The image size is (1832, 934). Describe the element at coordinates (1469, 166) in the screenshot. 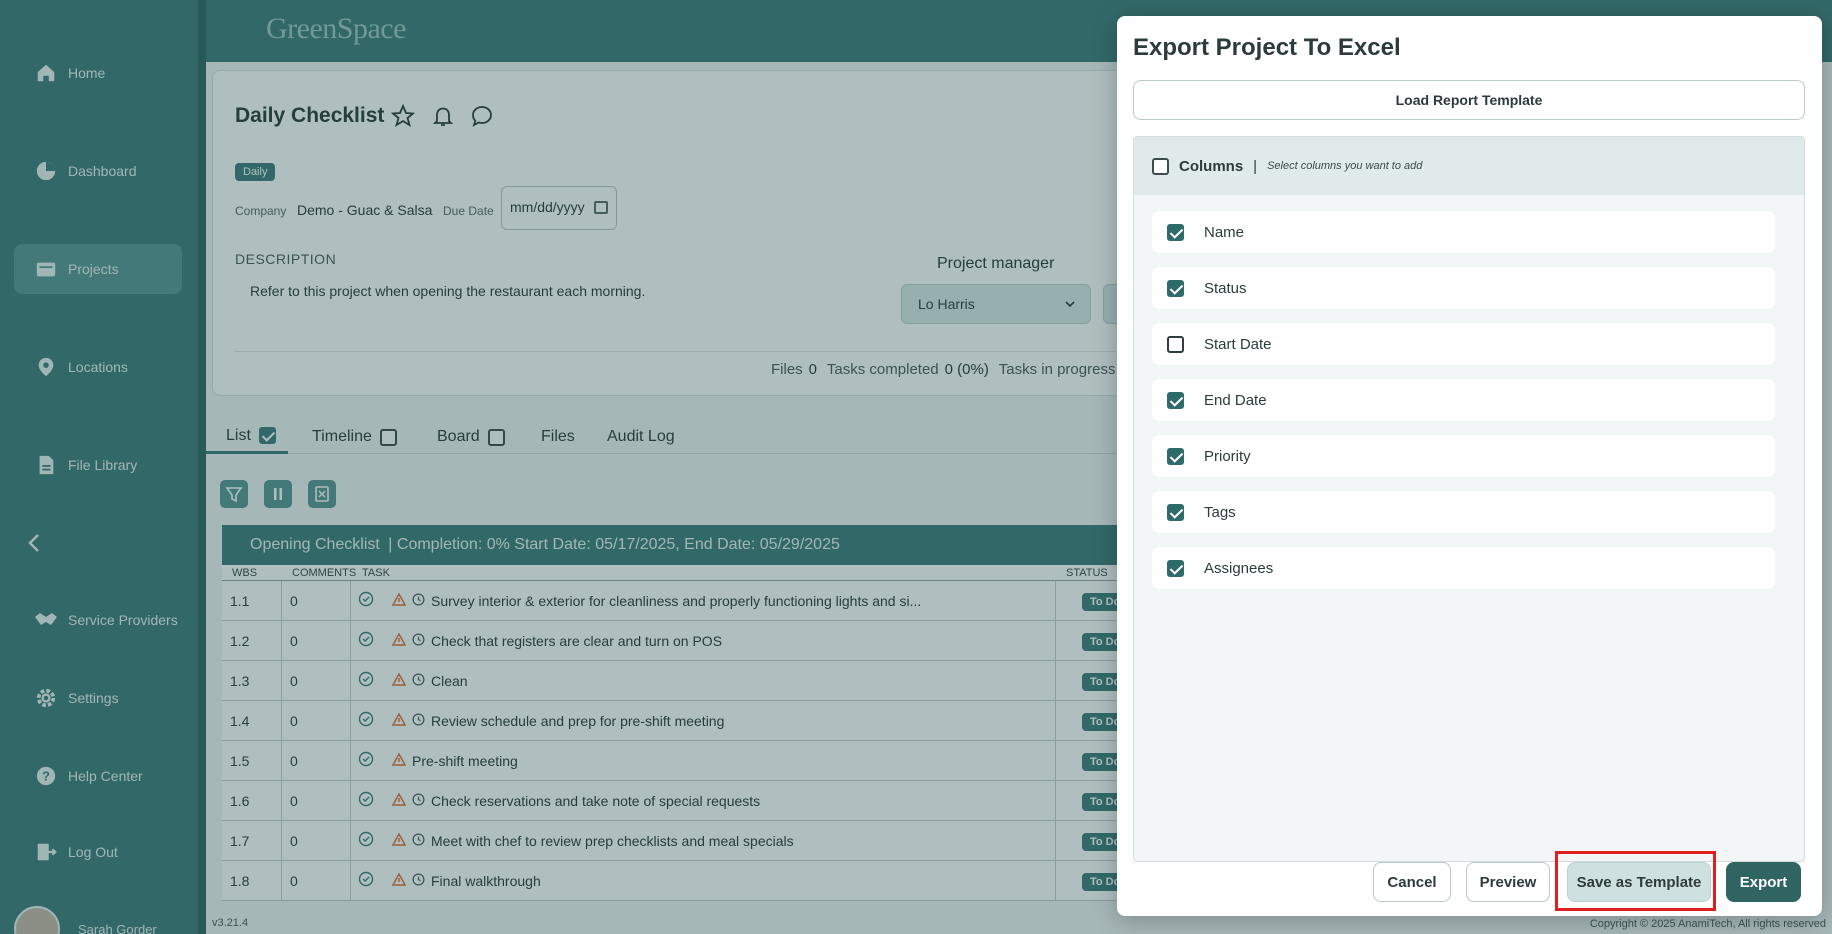

I see `columns-header: Columns | Select columns you want to add` at that location.